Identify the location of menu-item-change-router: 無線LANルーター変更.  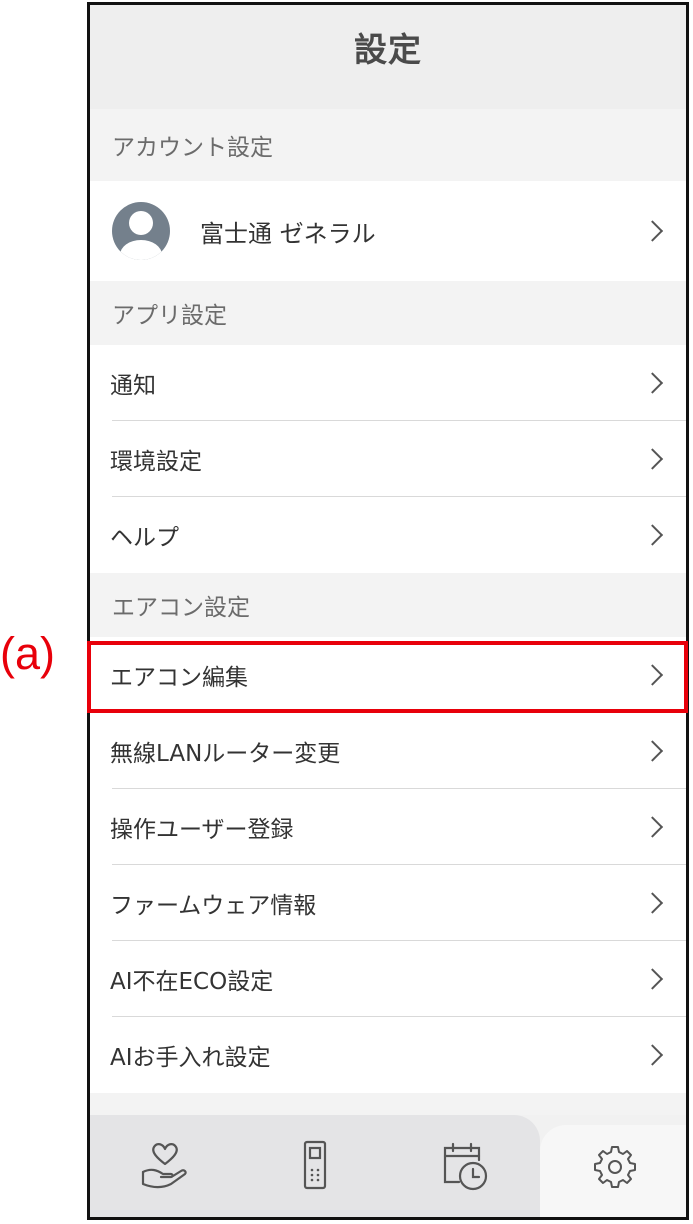
(388, 751).